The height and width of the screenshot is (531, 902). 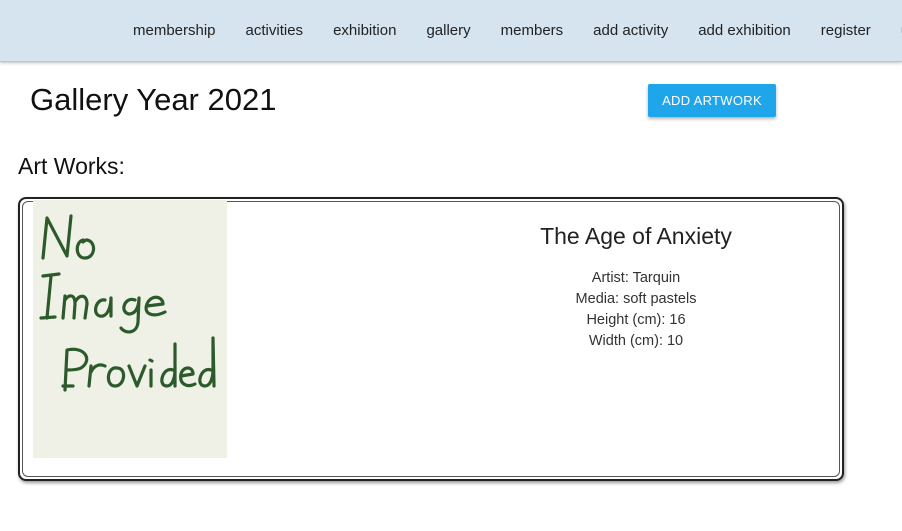 What do you see at coordinates (744, 30) in the screenshot?
I see `nav-item-add-exhibition: add exhibition` at bounding box center [744, 30].